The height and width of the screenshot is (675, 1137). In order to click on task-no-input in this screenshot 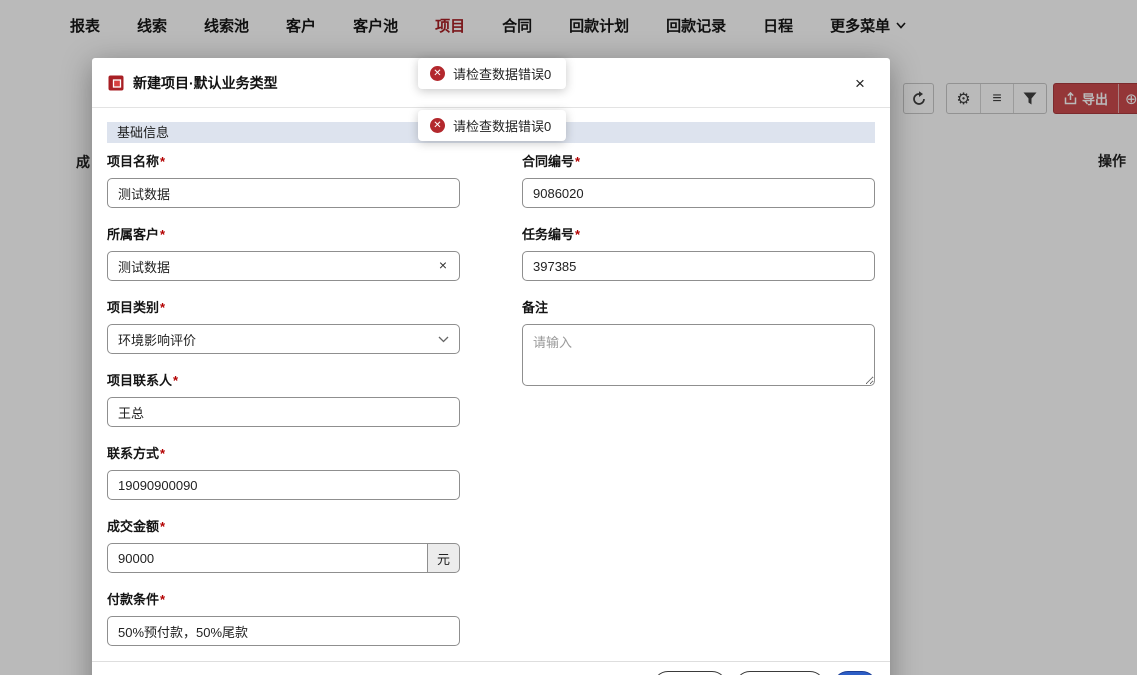, I will do `click(698, 266)`.